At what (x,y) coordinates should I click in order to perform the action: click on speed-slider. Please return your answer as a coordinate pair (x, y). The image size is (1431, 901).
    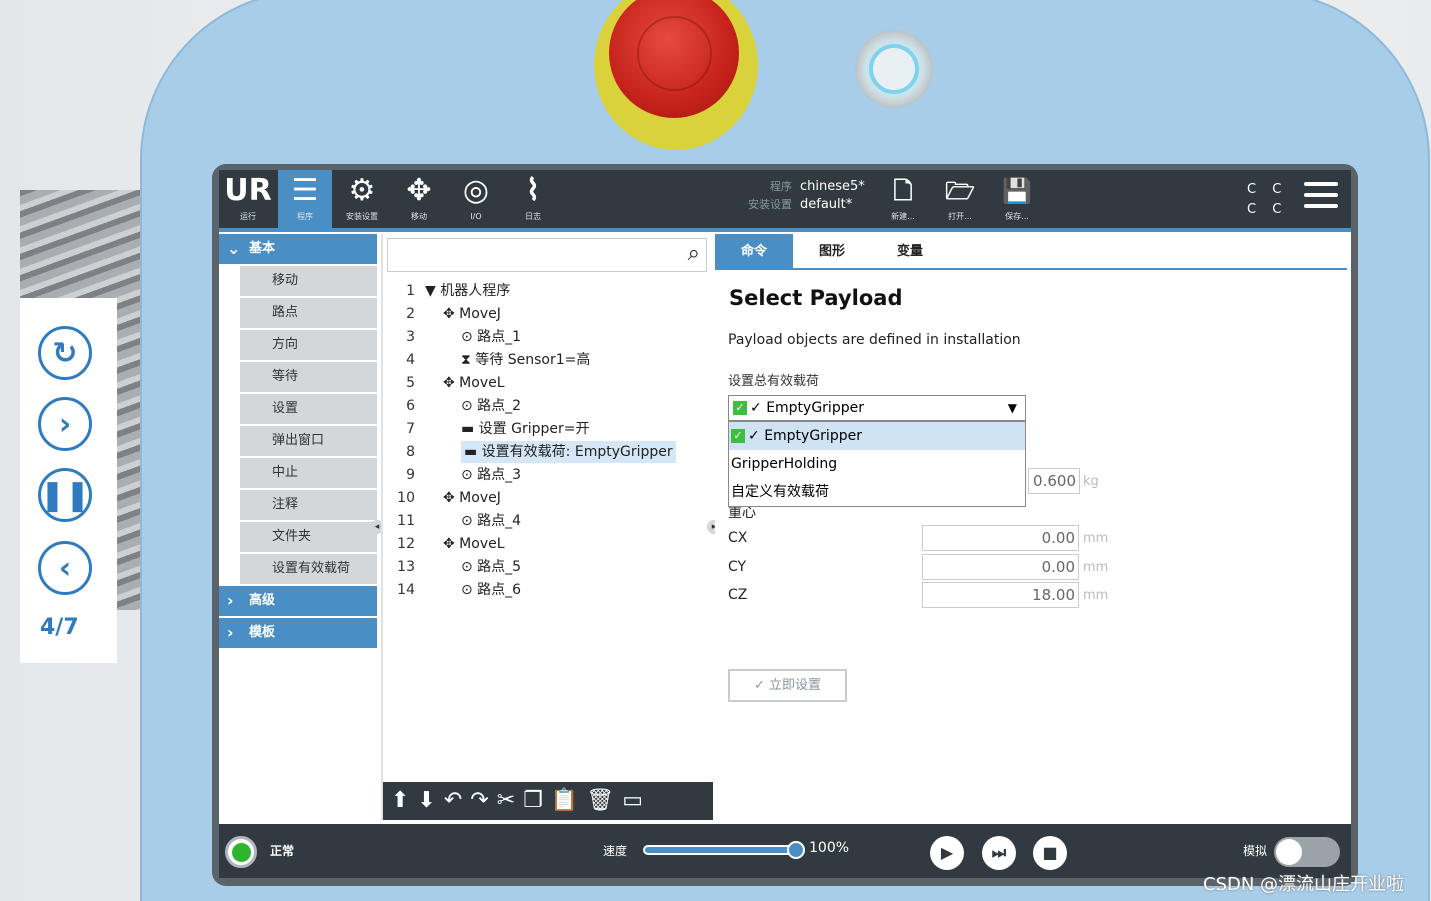
    Looking at the image, I should click on (719, 850).